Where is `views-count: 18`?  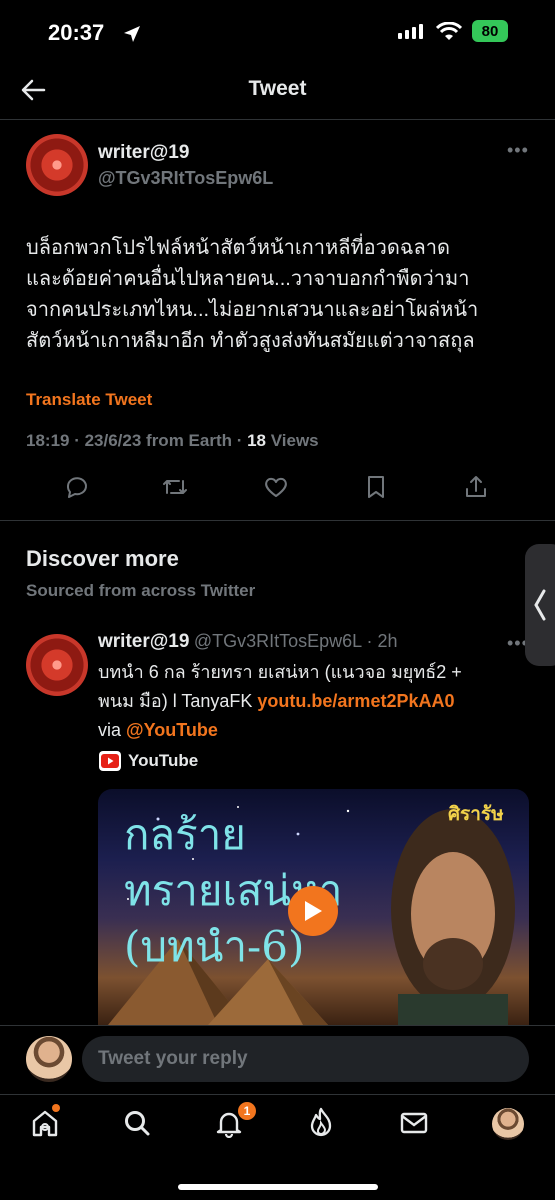
views-count: 18 is located at coordinates (257, 440).